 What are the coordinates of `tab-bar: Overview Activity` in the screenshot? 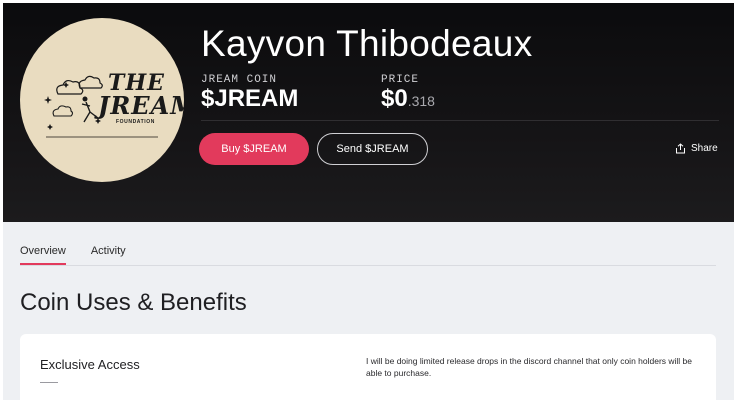 It's located at (85, 253).